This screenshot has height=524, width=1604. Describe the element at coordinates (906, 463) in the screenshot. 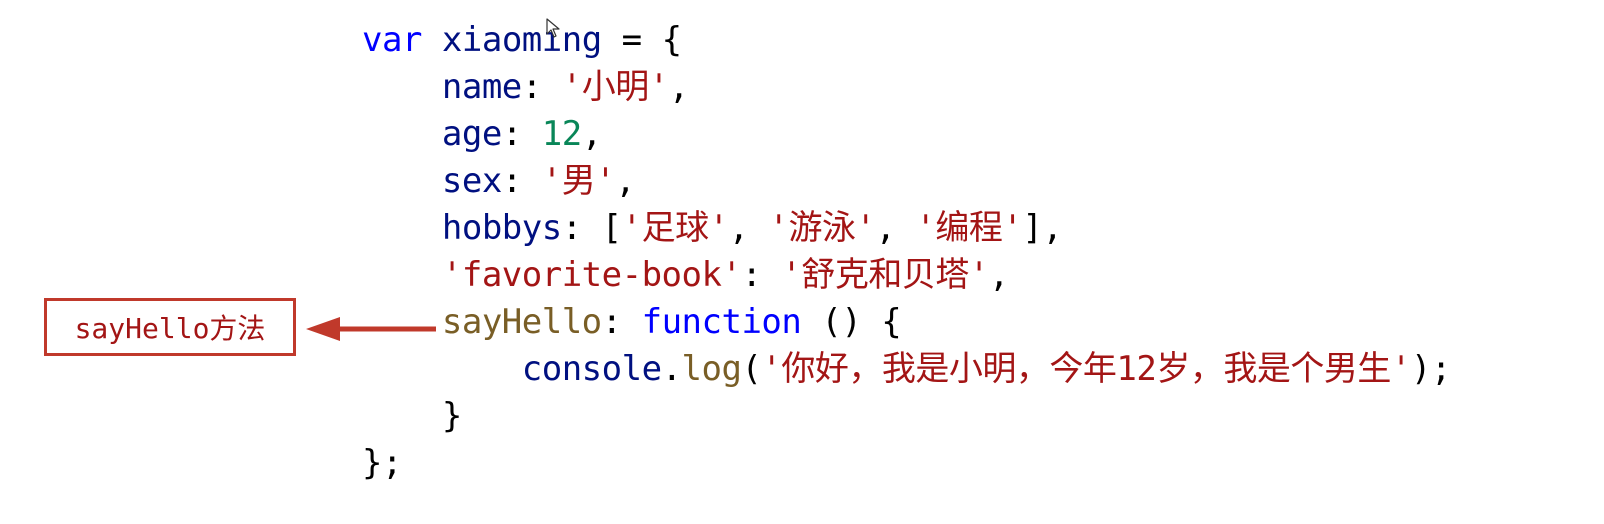

I see `code-line: };` at that location.